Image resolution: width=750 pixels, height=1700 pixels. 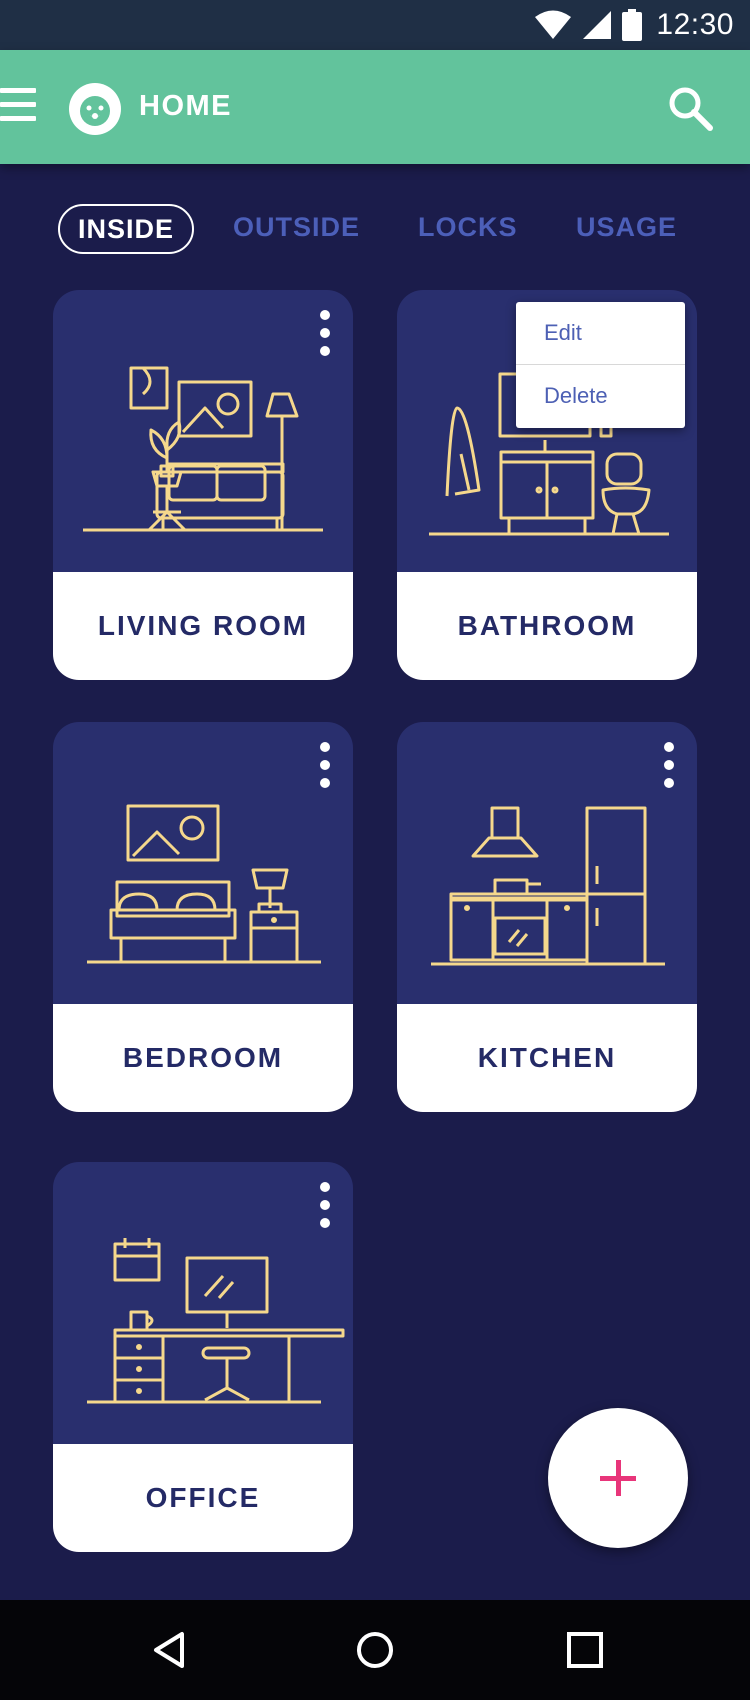 I want to click on delete-menu-item: Delete, so click(x=600, y=395).